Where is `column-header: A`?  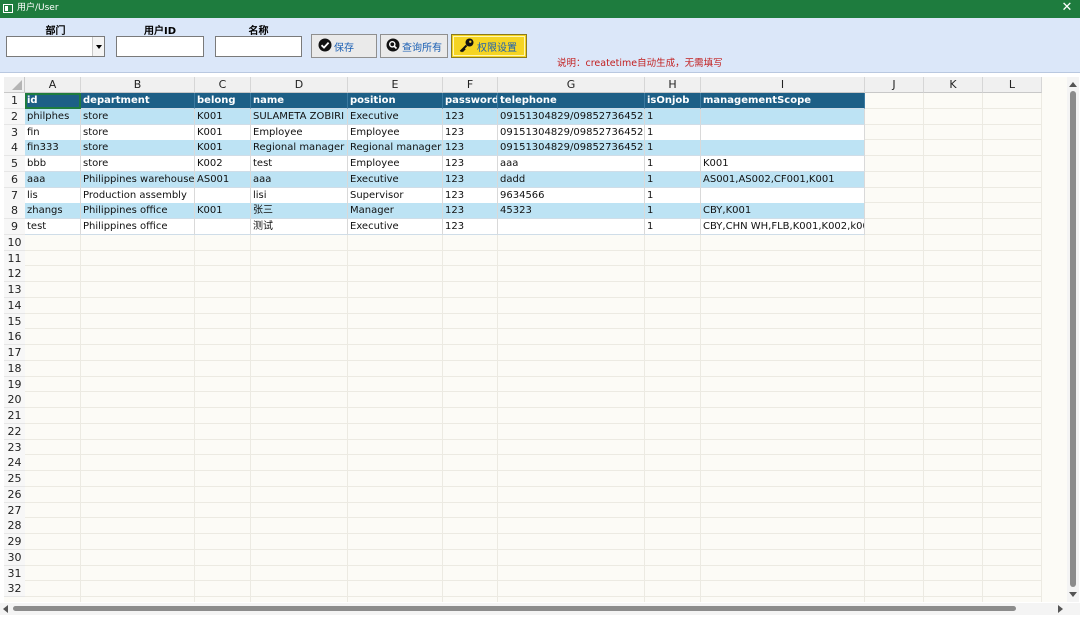
column-header: A is located at coordinates (53, 85).